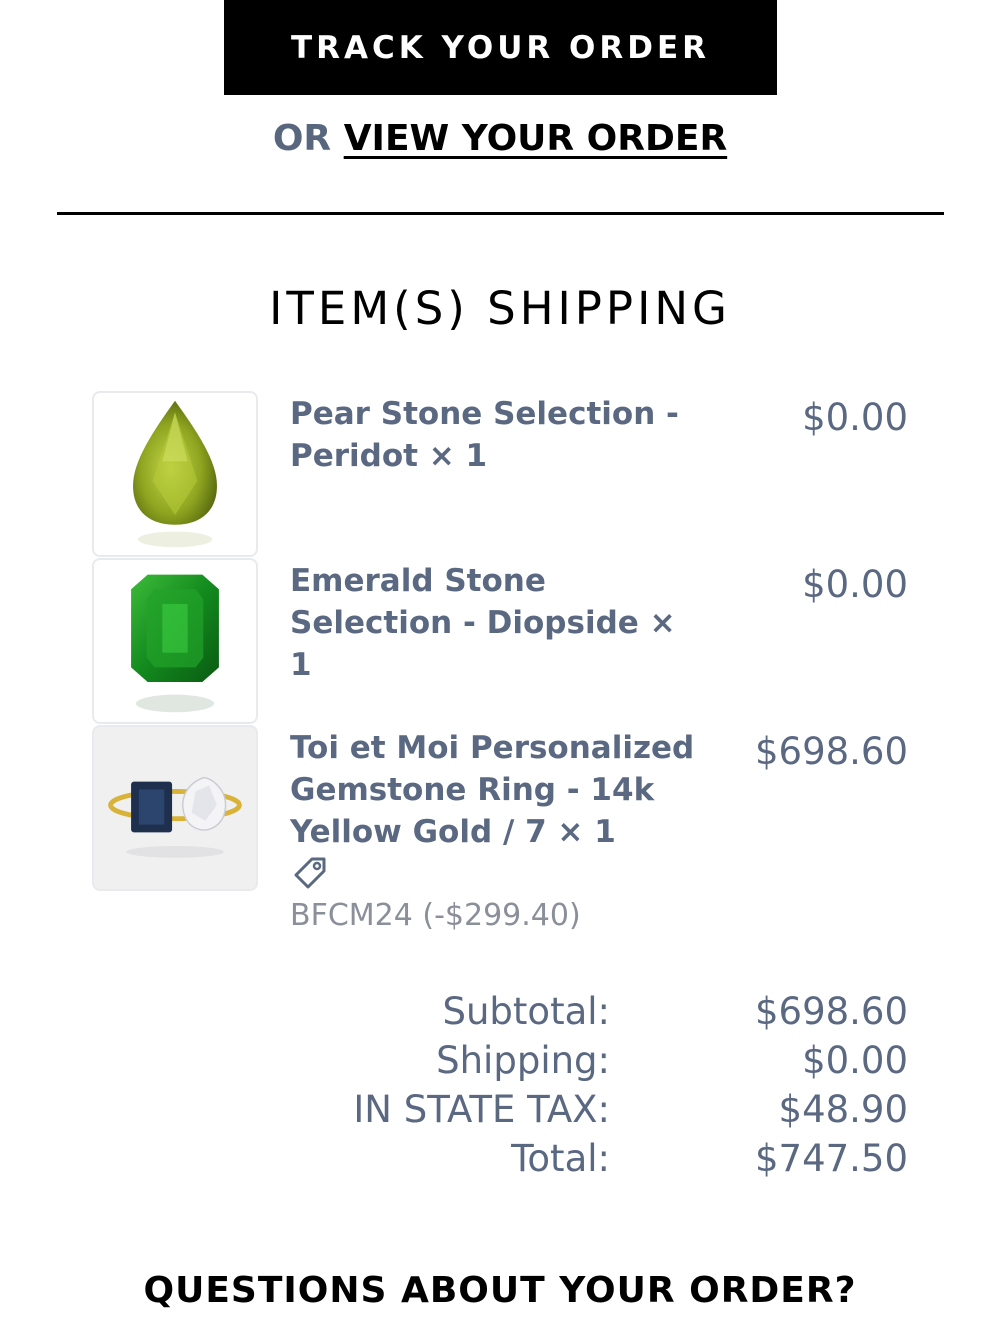 Image resolution: width=1000 pixels, height=1333 pixels. What do you see at coordinates (560, 1158) in the screenshot?
I see `total-label: Total:` at bounding box center [560, 1158].